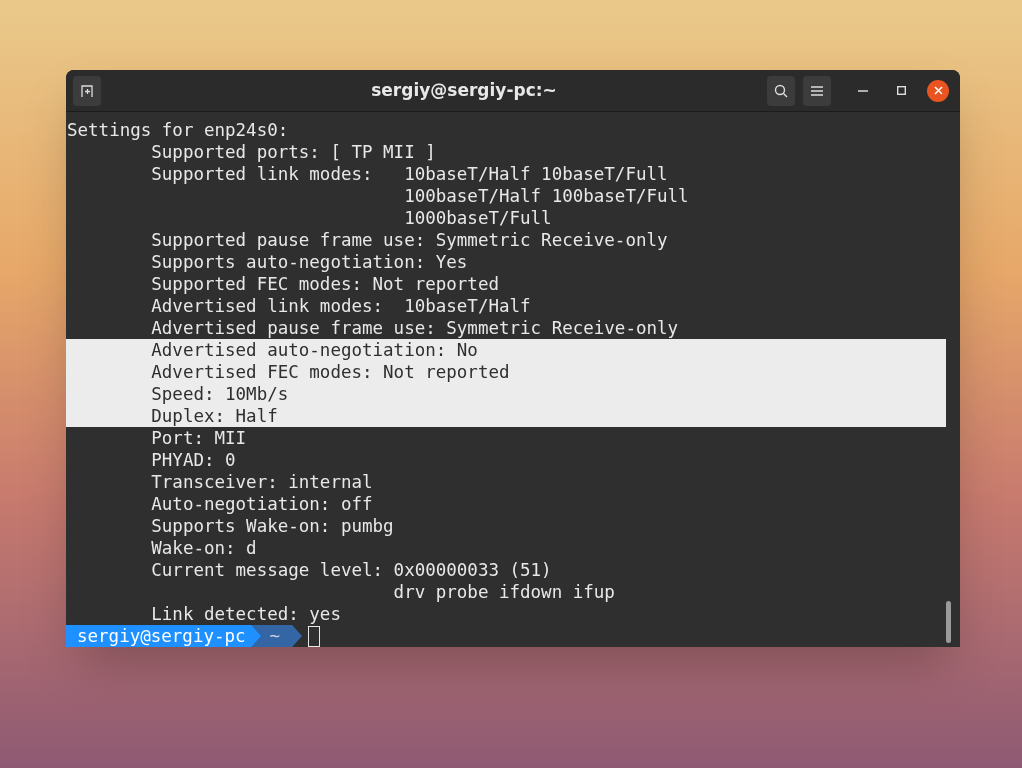 The image size is (1022, 768). Describe the element at coordinates (478, 218) in the screenshot. I see `terminal-line: 1000baseT/Full` at that location.